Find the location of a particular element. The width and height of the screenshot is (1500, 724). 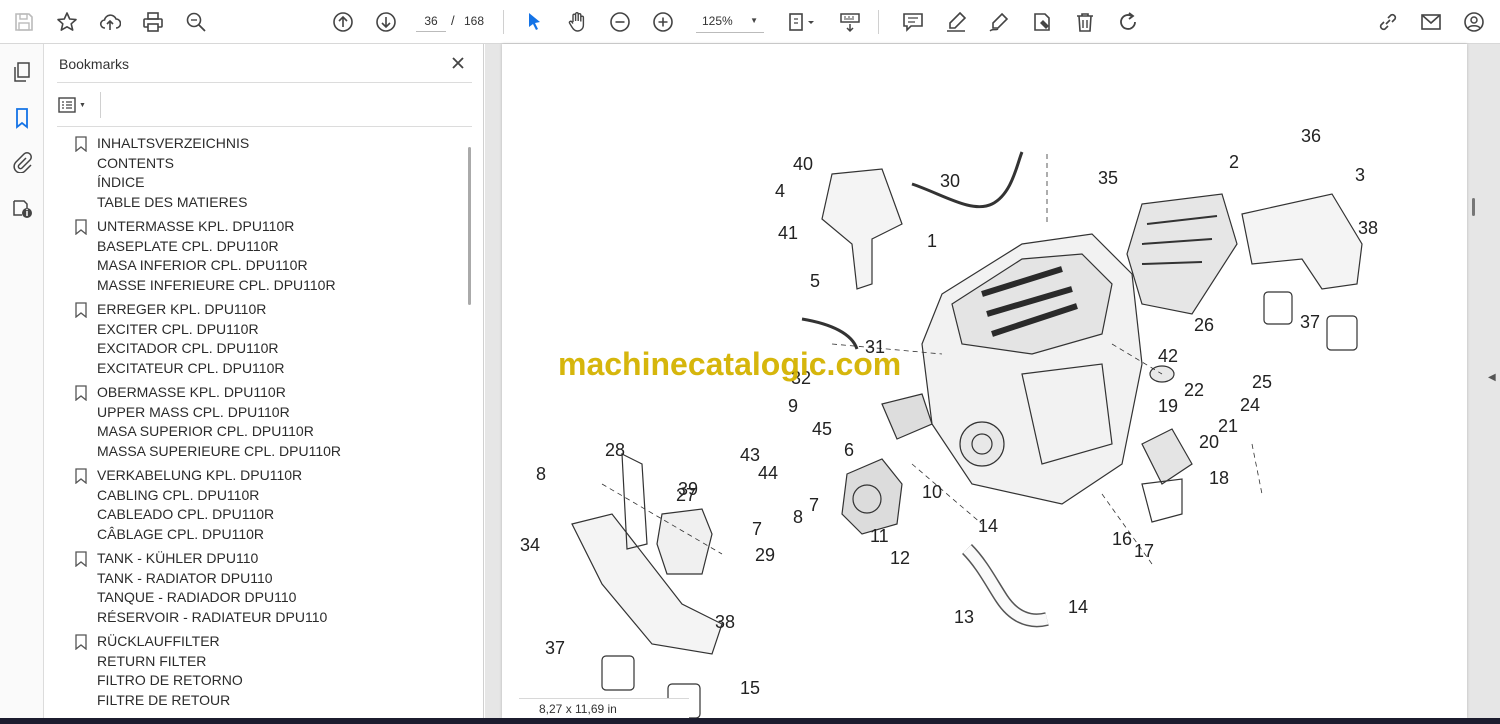

bookmark-label: UPPER MASS CPL. DPU110R is located at coordinates (193, 411).